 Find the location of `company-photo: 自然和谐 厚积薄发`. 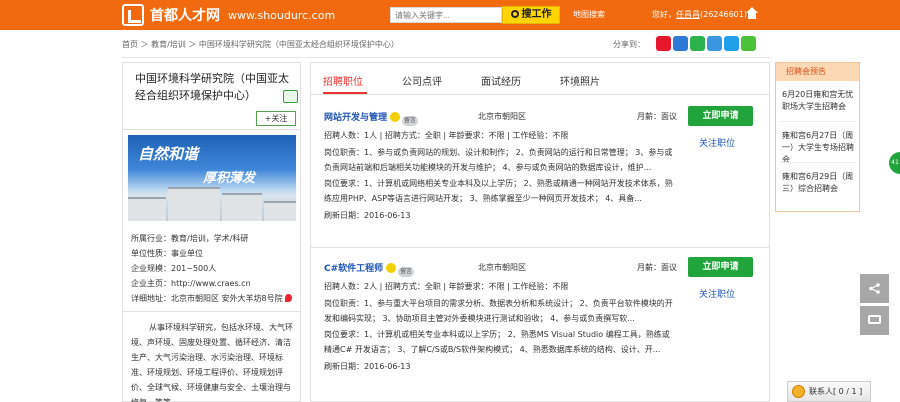

company-photo: 自然和谐 厚积薄发 is located at coordinates (212, 178).